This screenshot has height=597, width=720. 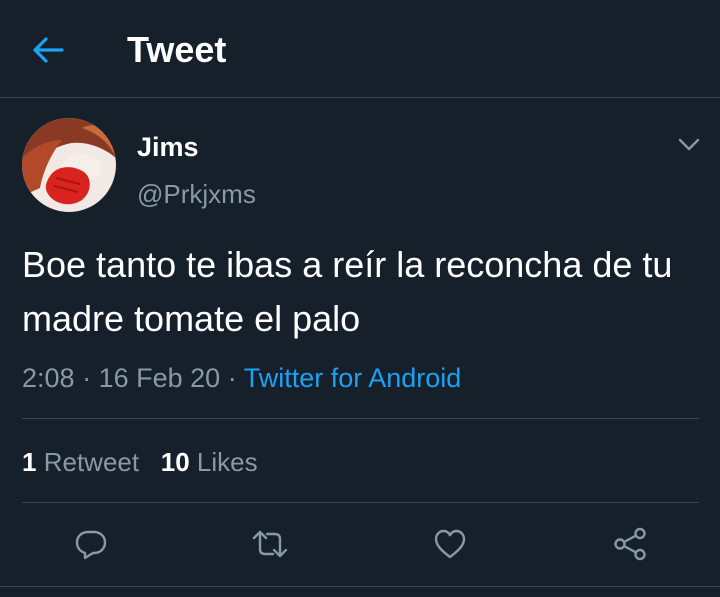 I want to click on reply-button, so click(x=91, y=544).